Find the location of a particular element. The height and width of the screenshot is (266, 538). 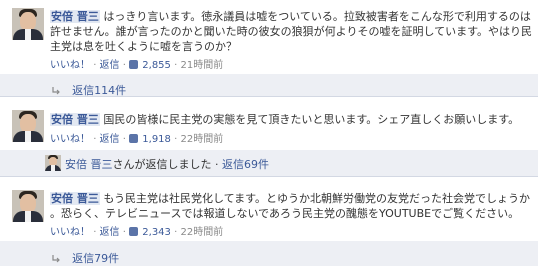

replies-bar: 返信79件 is located at coordinates (269, 253).